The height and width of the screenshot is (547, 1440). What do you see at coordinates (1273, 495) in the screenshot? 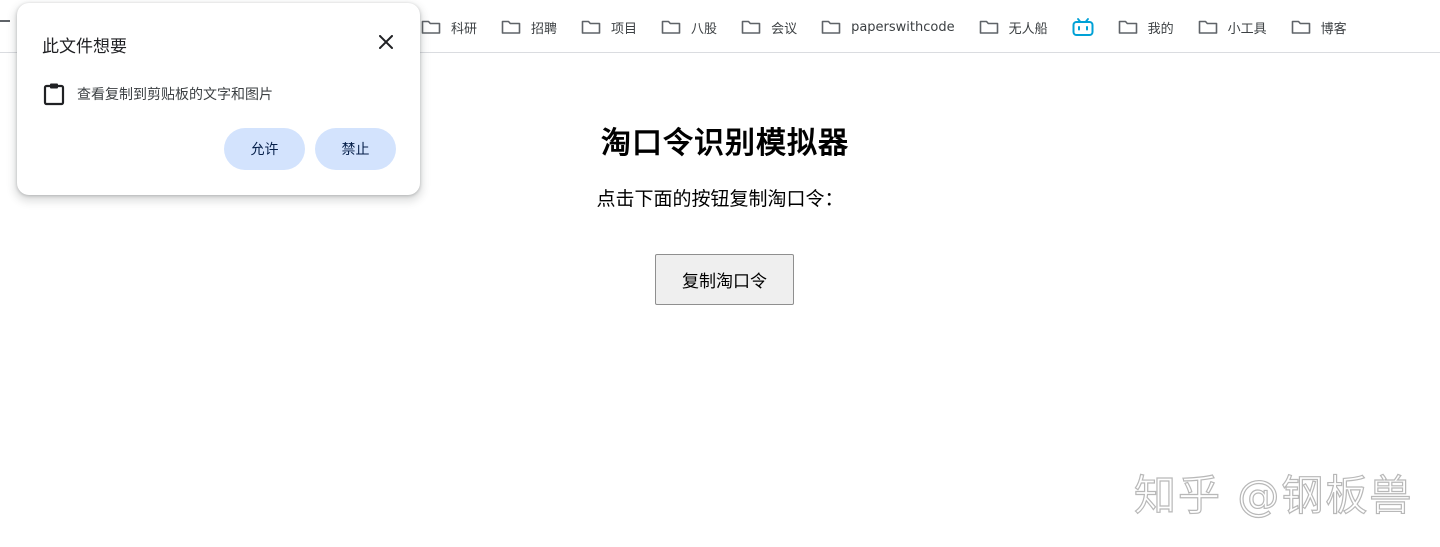
I see `zhihu-watermark: 知乎 @钢板兽` at bounding box center [1273, 495].